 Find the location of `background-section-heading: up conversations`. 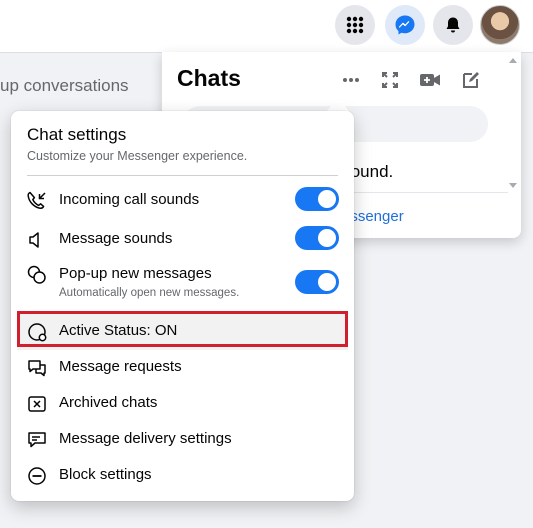

background-section-heading: up conversations is located at coordinates (64, 85).